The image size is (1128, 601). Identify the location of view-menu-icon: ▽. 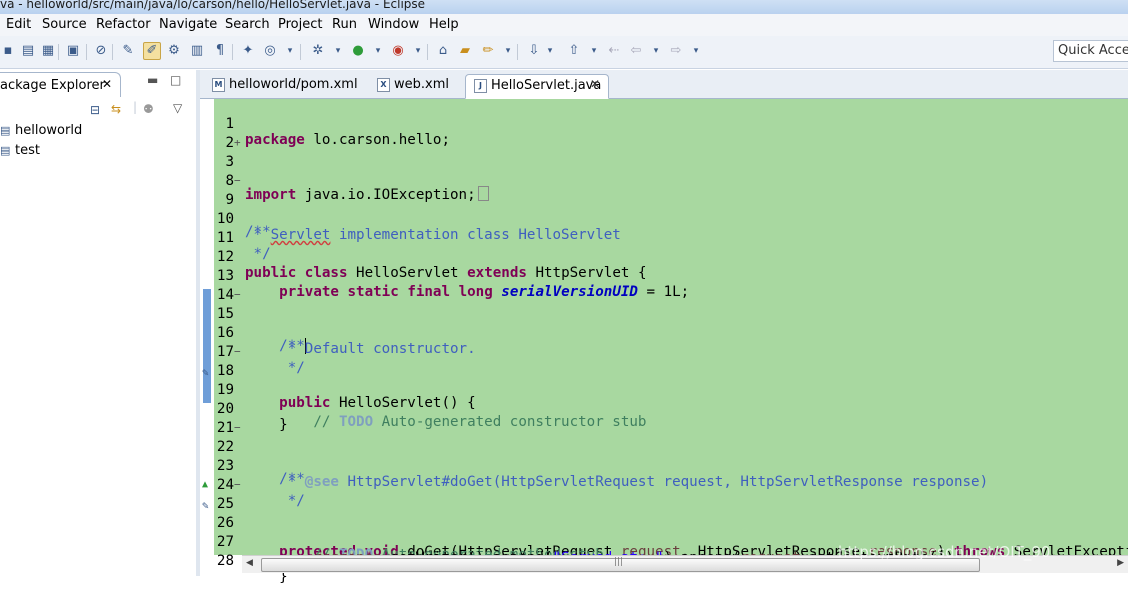
(177, 108).